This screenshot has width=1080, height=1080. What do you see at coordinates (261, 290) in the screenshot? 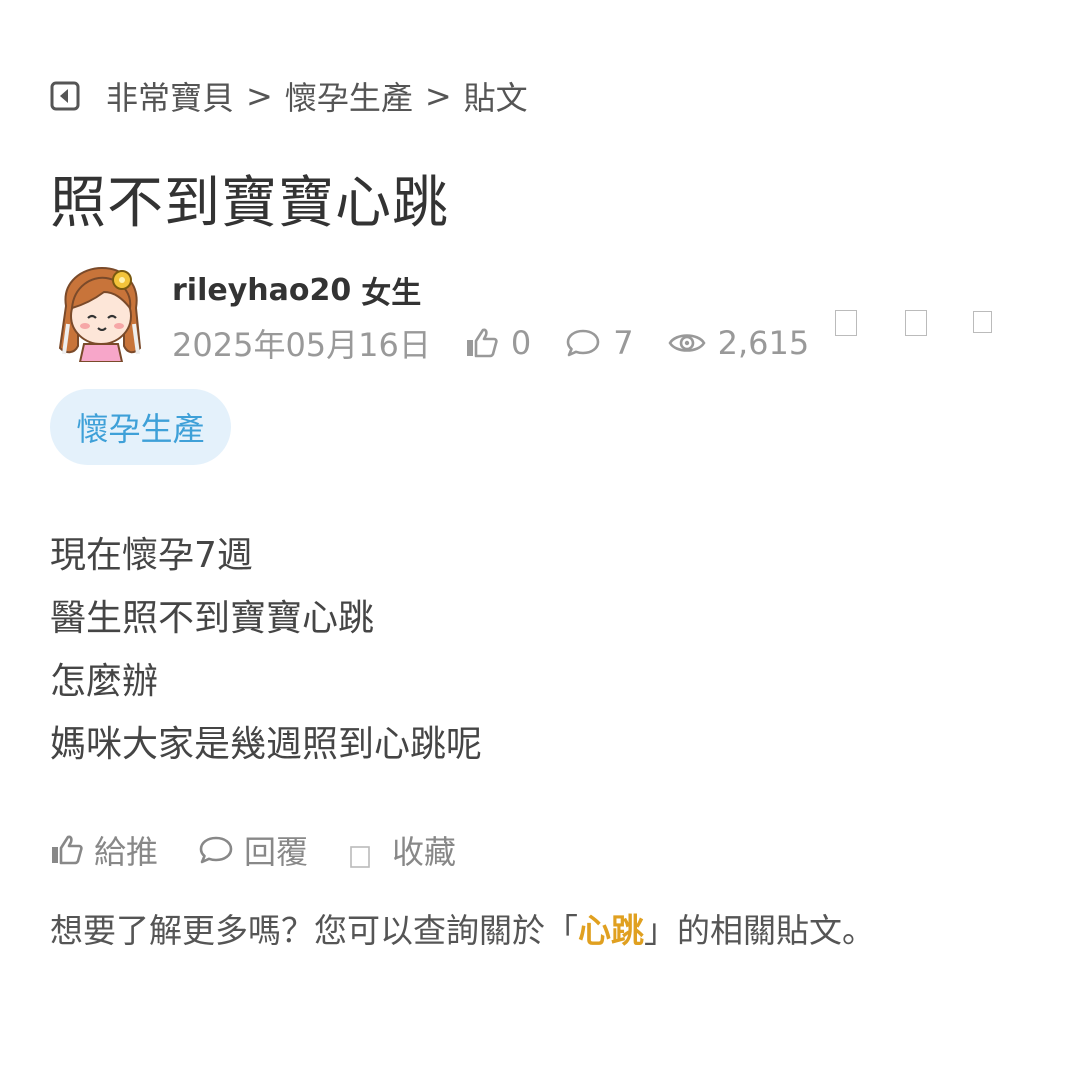
I see `author-name: rileyhao20` at bounding box center [261, 290].